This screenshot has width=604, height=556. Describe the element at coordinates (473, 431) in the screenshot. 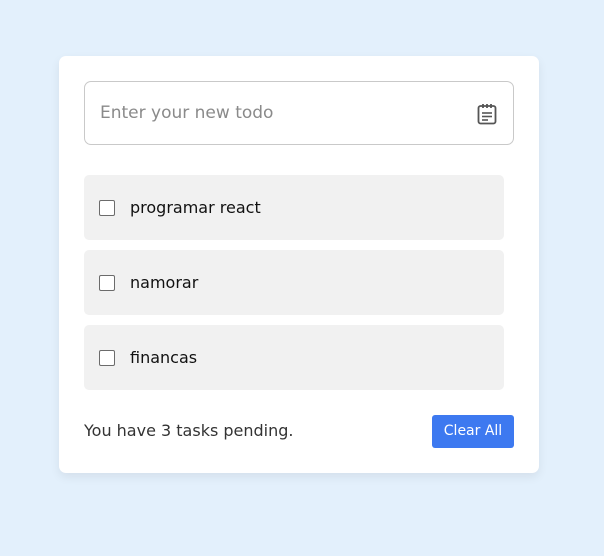

I see `clear-all-button: Clear All` at that location.